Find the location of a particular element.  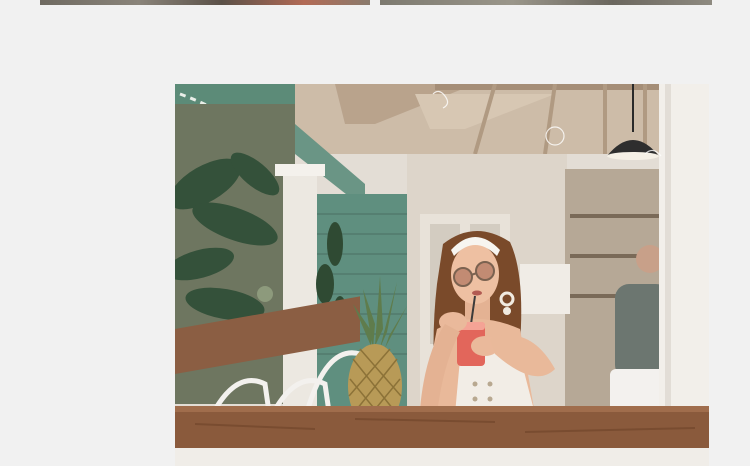

top-right-thumbnail is located at coordinates (546, 2).